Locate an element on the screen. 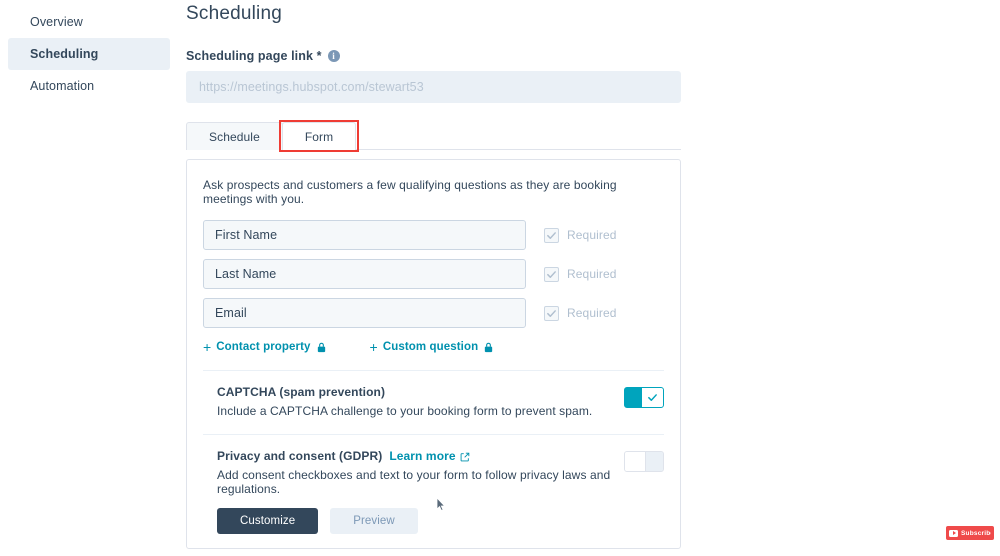 This screenshot has width=1000, height=556. customize-button: Customize is located at coordinates (268, 521).